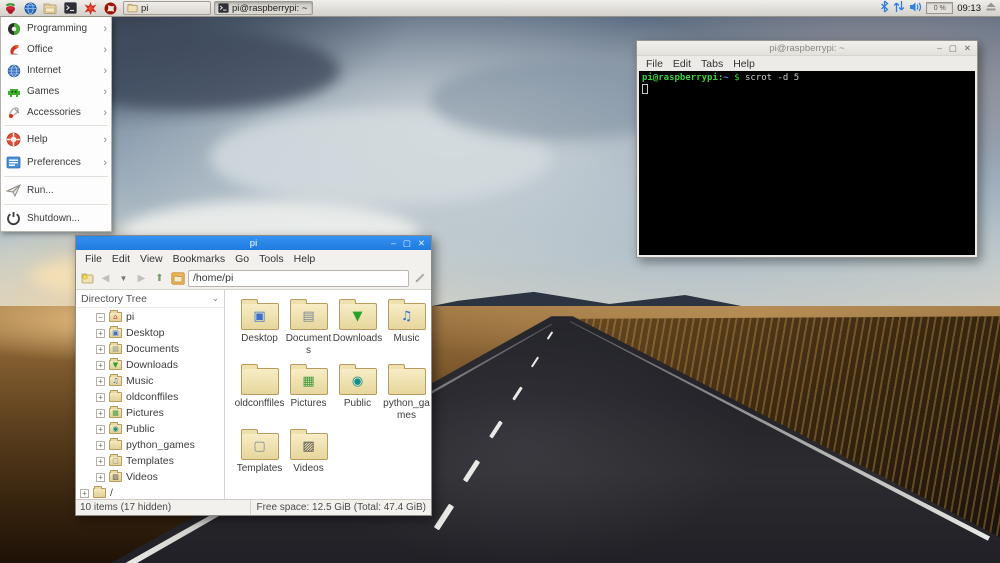 This screenshot has width=1000, height=563. What do you see at coordinates (141, 278) in the screenshot?
I see `forward-icon: ▶` at bounding box center [141, 278].